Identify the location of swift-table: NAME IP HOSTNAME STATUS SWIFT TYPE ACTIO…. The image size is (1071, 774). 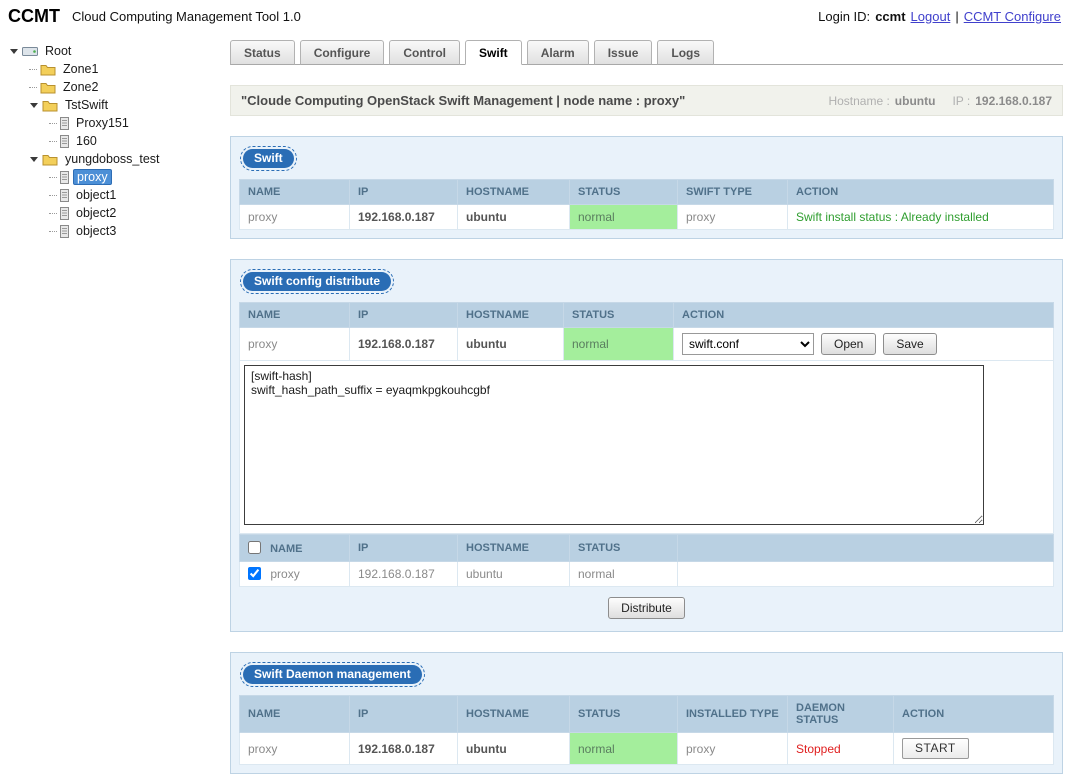
(646, 204).